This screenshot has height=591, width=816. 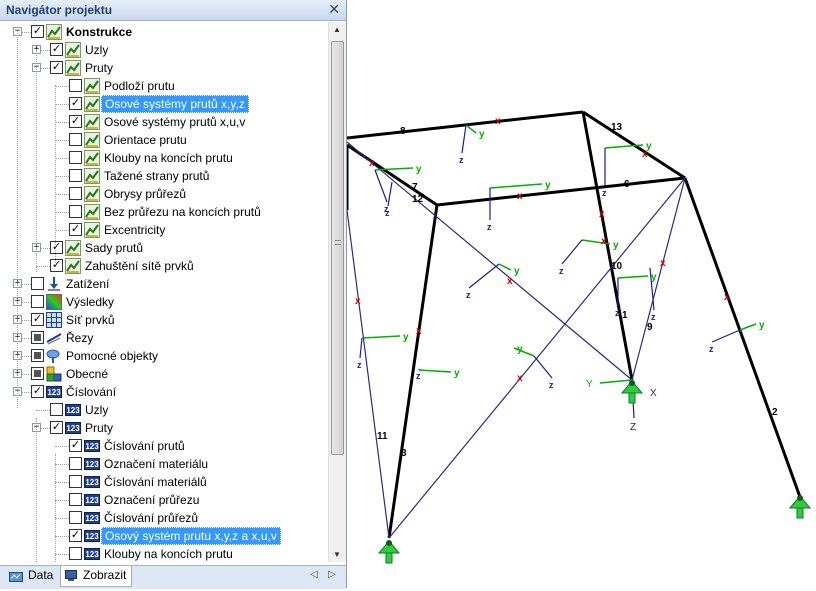 I want to click on scroll-up-icon: ▲, so click(x=337, y=29).